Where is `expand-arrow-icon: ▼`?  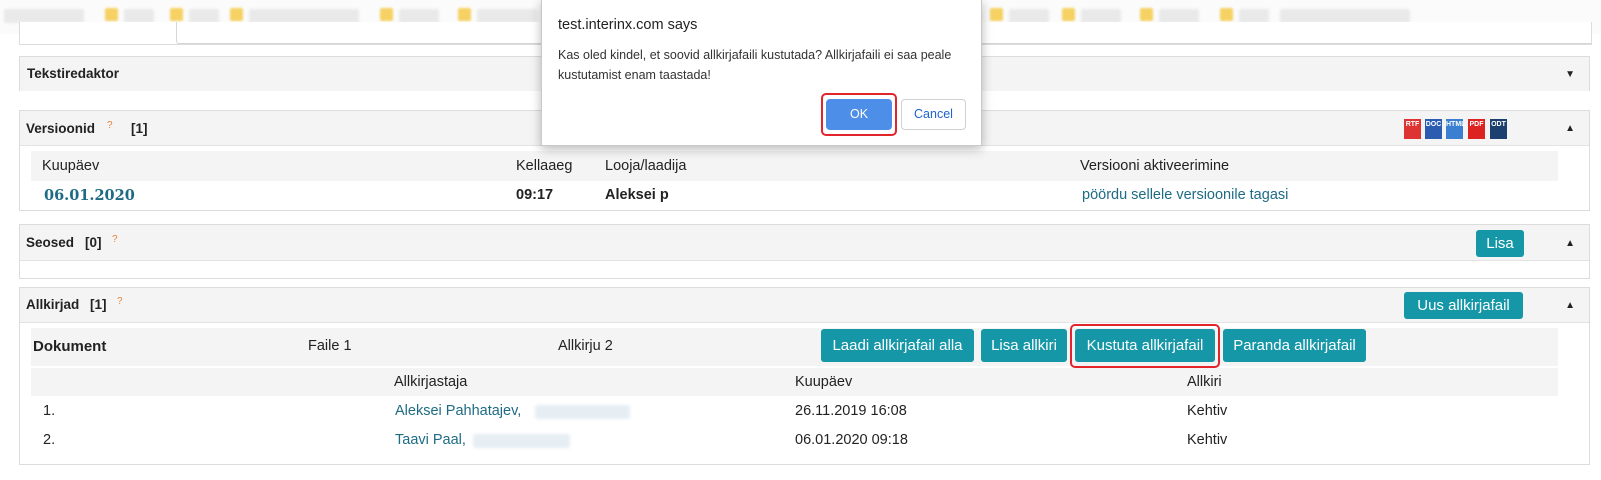 expand-arrow-icon: ▼ is located at coordinates (1570, 74).